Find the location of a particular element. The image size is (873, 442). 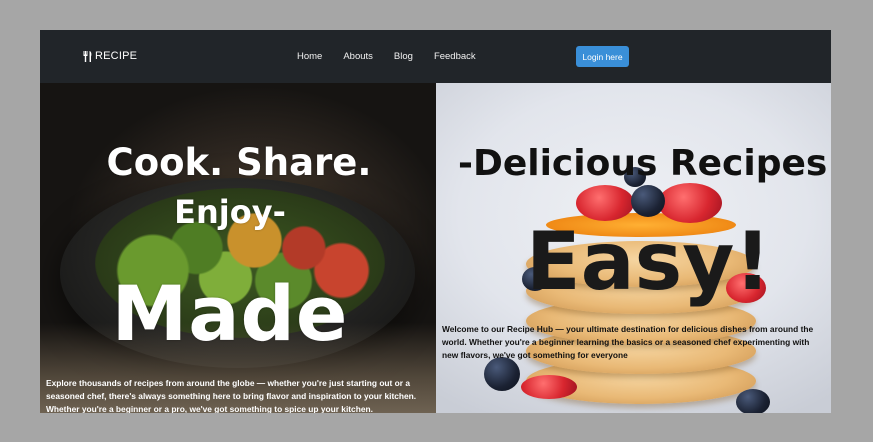

hero-heading-made: Made is located at coordinates (230, 313).